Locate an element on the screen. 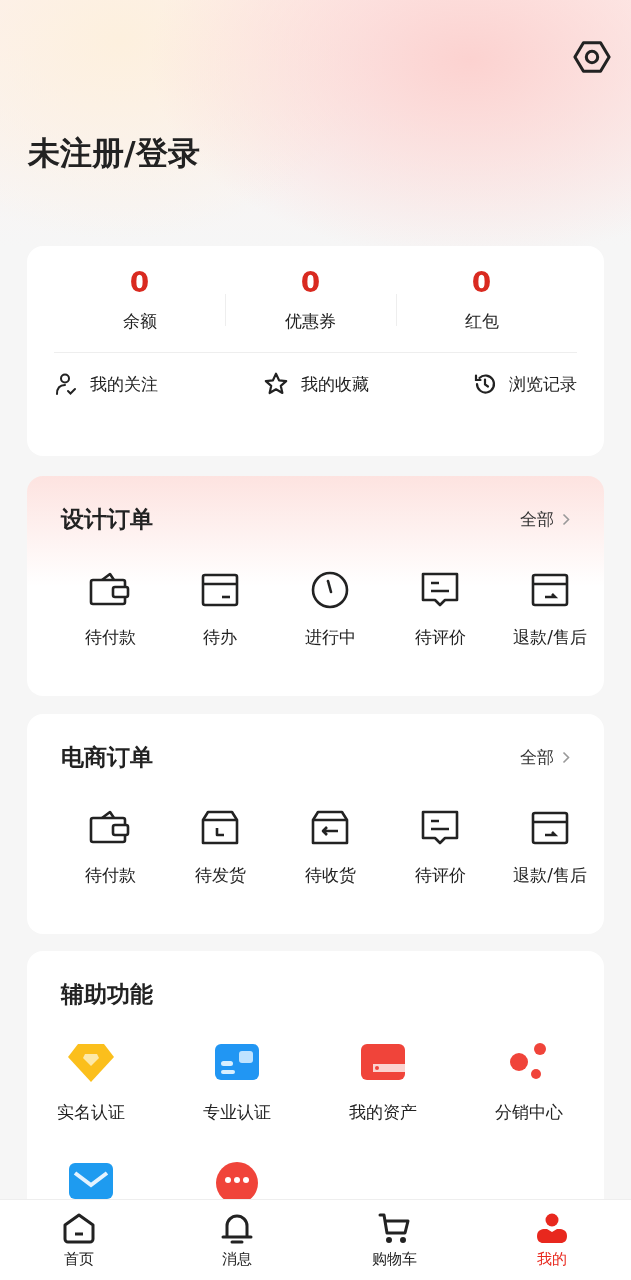  clock-icon is located at coordinates (330, 590).